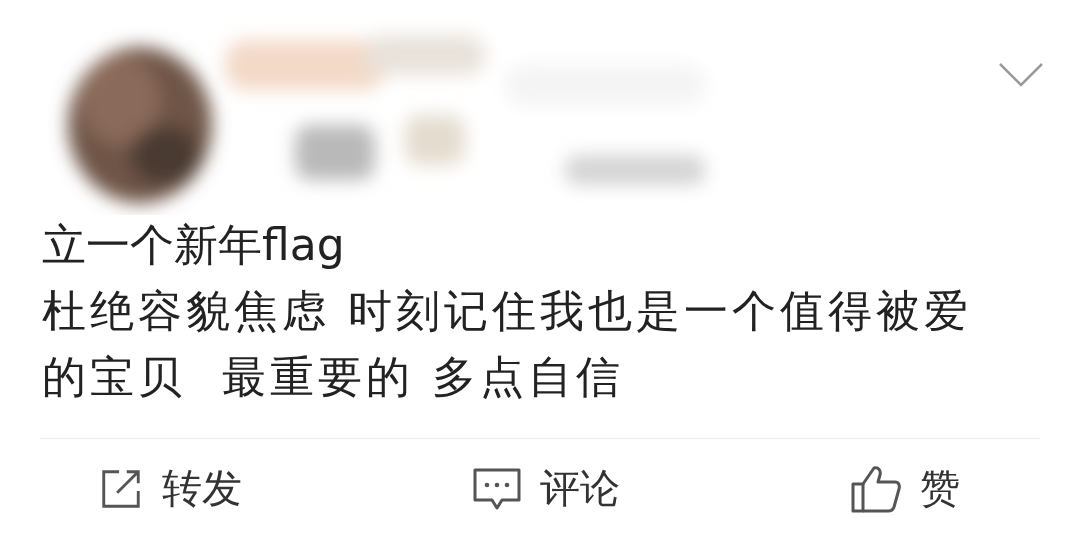 The width and height of the screenshot is (1080, 556). I want to click on thumbs-up-icon, so click(876, 488).